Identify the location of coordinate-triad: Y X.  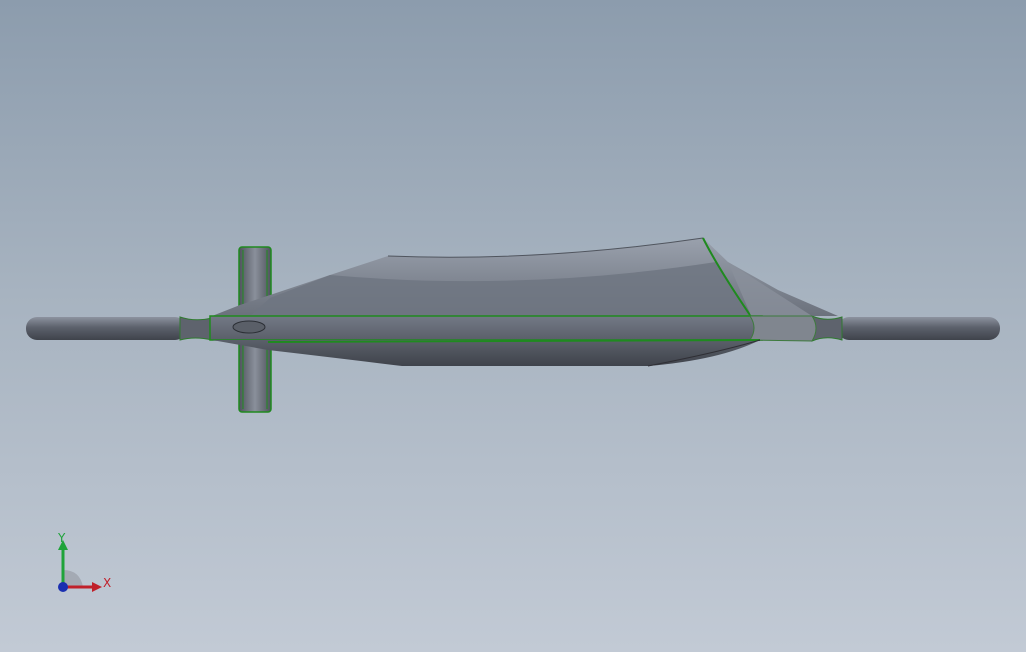
(85, 565).